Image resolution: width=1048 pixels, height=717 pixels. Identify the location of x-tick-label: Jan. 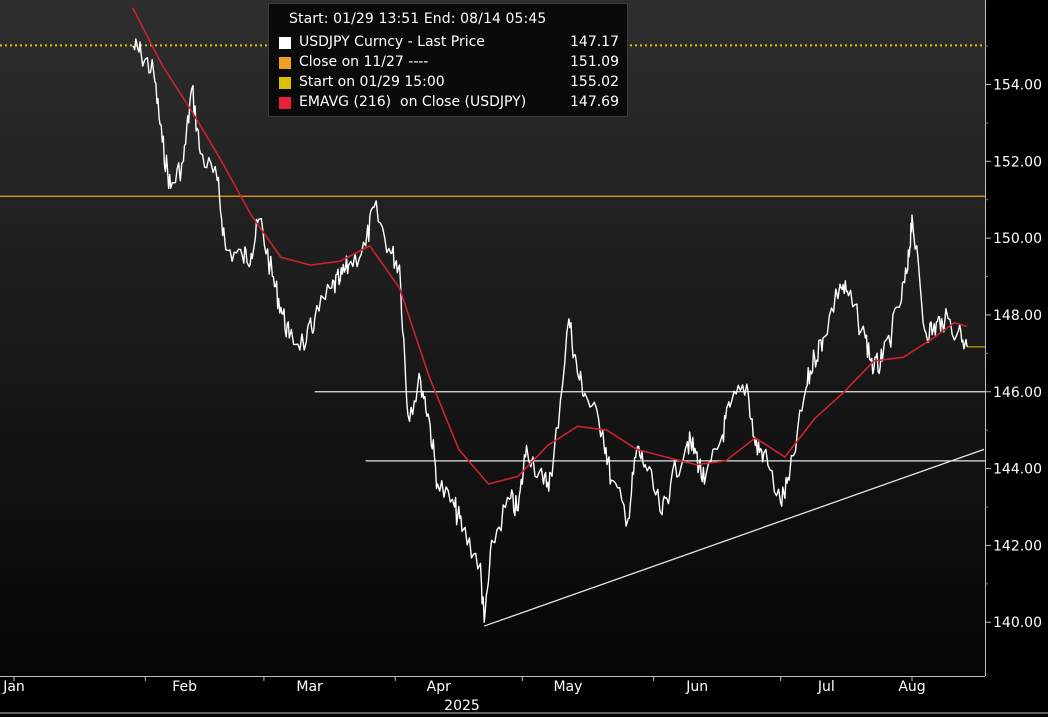
(13, 687).